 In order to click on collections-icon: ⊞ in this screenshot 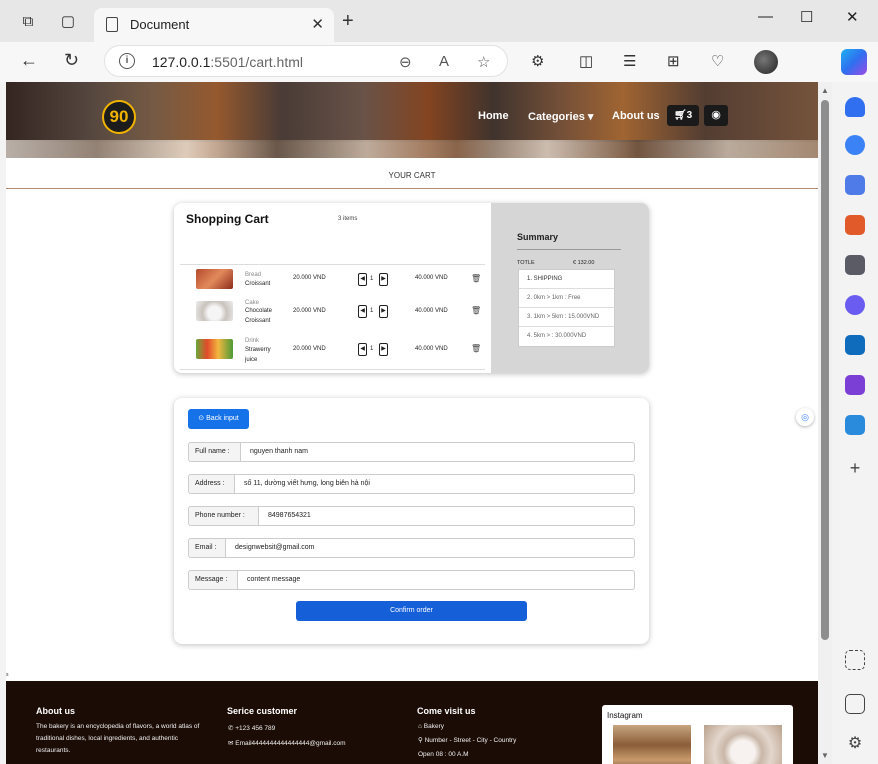, I will do `click(673, 61)`.